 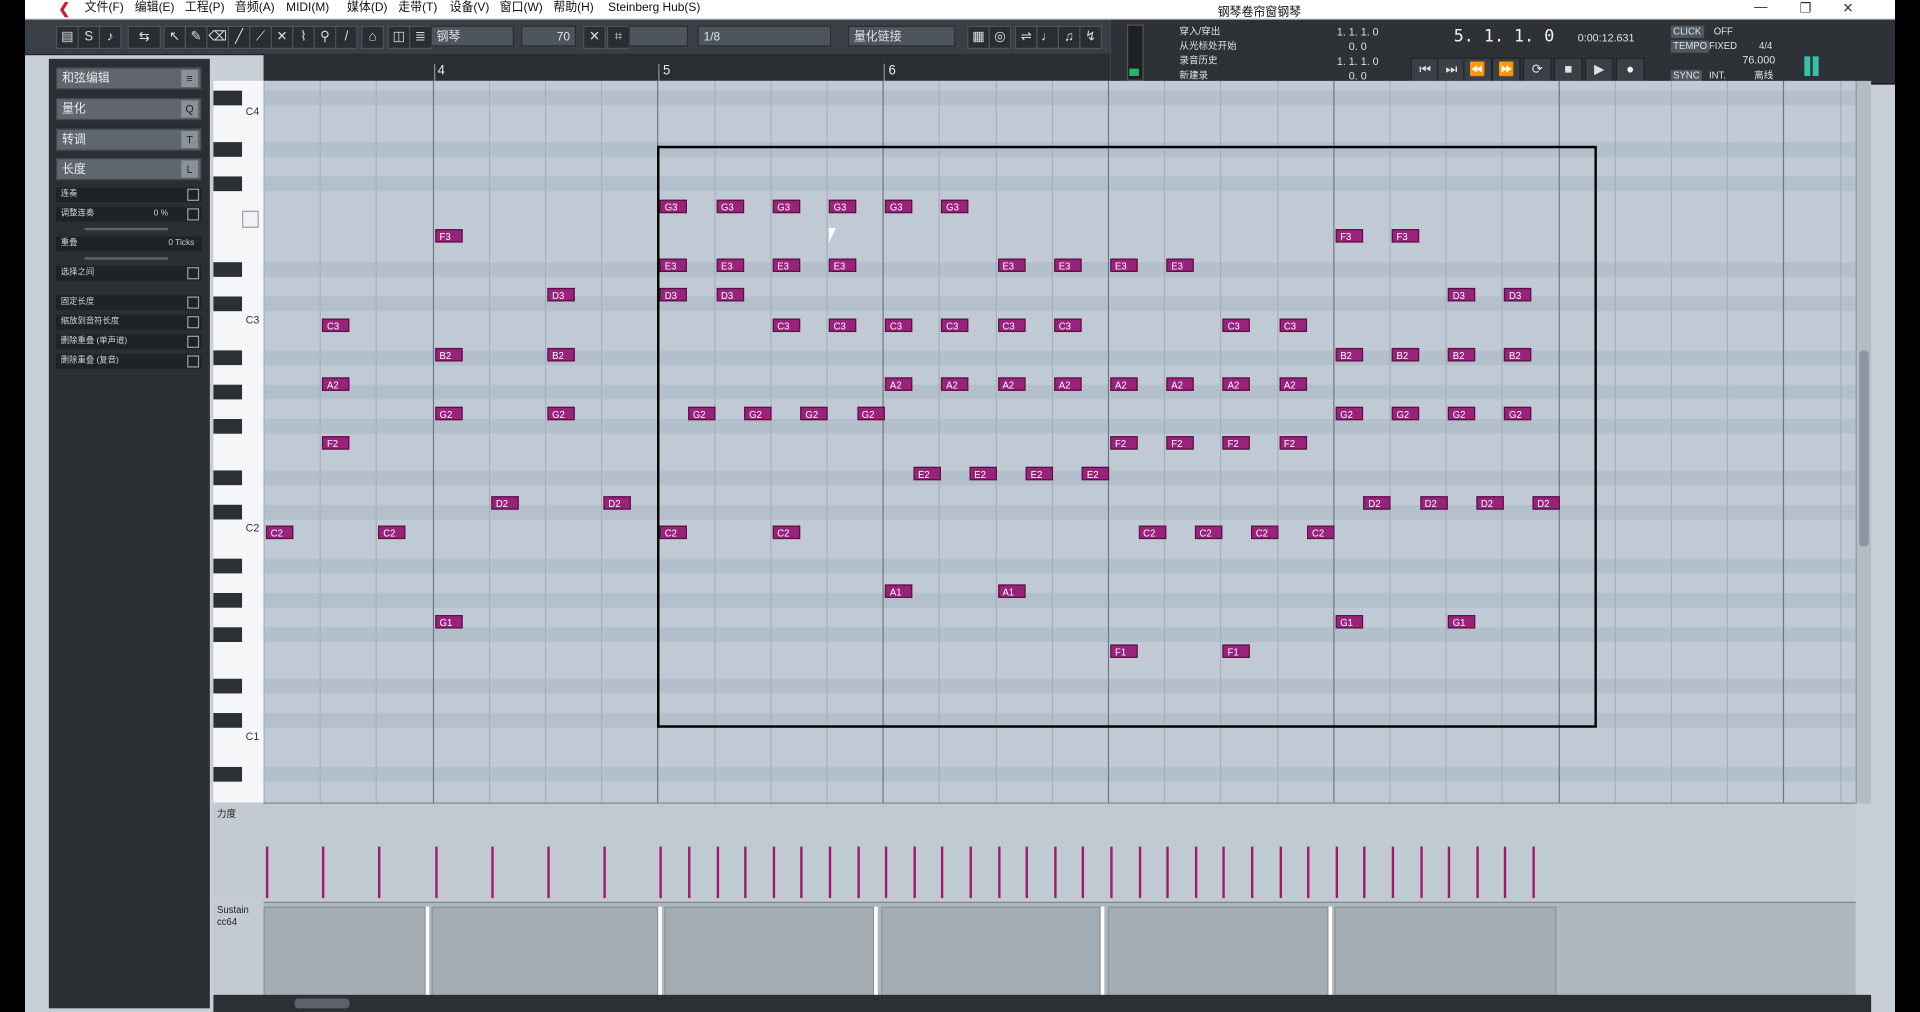 I want to click on time-display: 0:00:12.631, so click(x=1606, y=38).